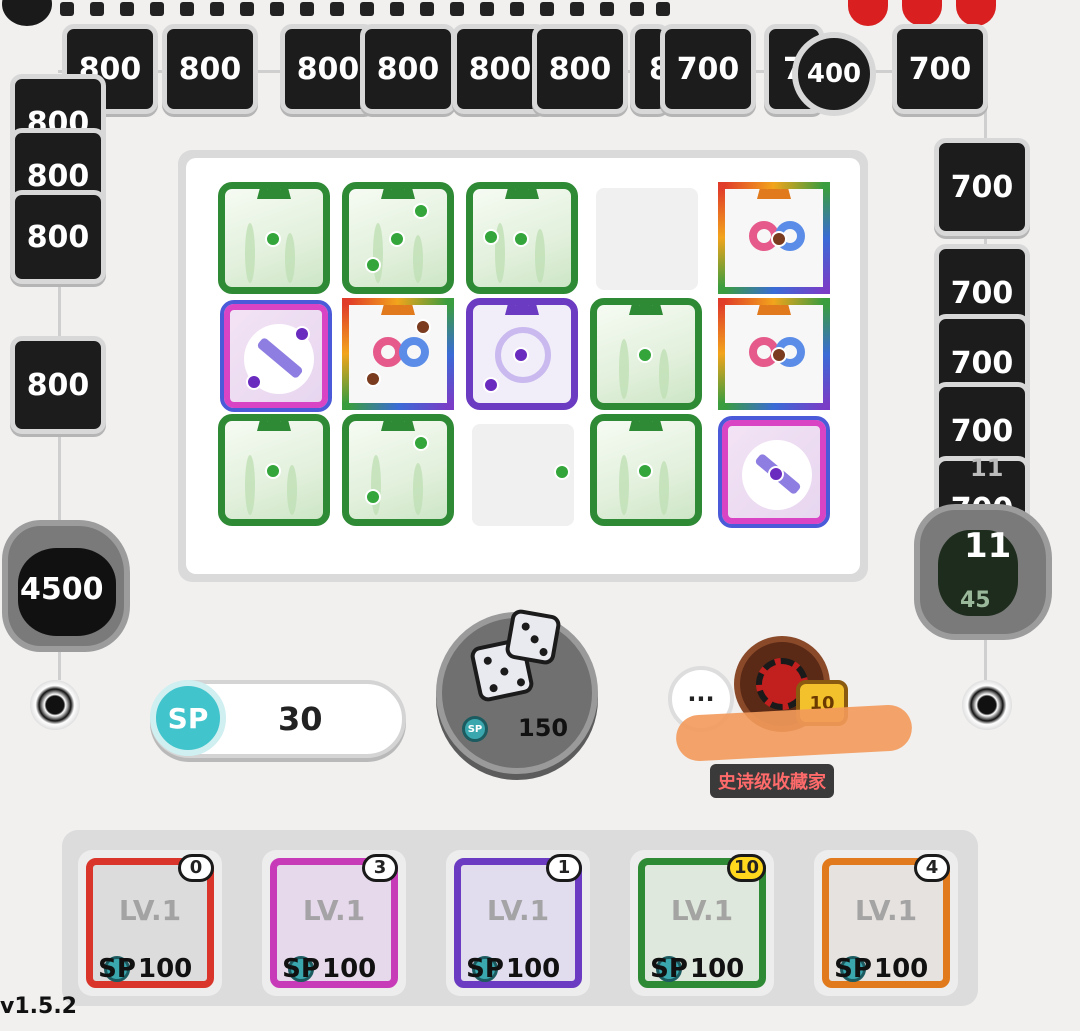 The height and width of the screenshot is (1031, 1080). I want to click on deck-card-infinity: LV.1 4 SP 100, so click(886, 923).